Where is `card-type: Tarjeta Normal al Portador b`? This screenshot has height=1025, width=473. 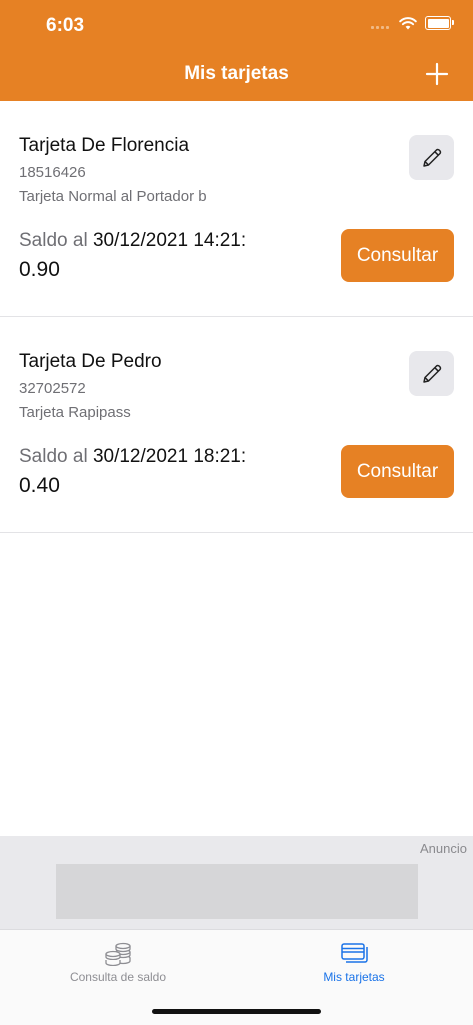 card-type: Tarjeta Normal al Portador b is located at coordinates (113, 196).